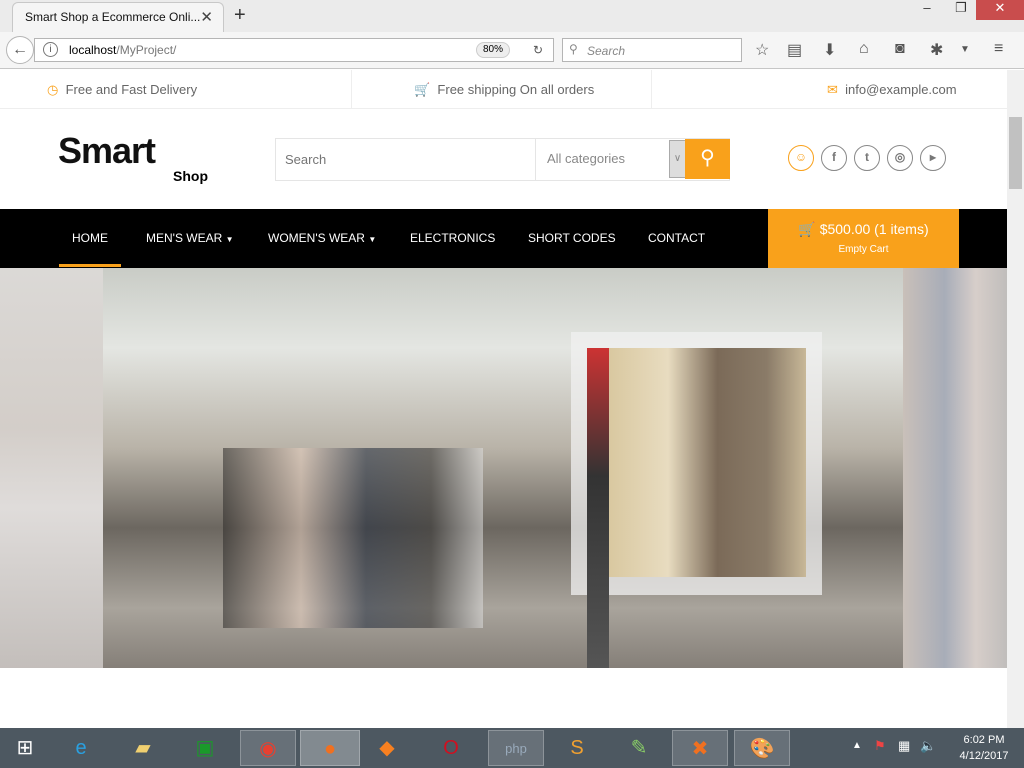  What do you see at coordinates (984, 740) in the screenshot?
I see `clock-time: 6:02 PM` at bounding box center [984, 740].